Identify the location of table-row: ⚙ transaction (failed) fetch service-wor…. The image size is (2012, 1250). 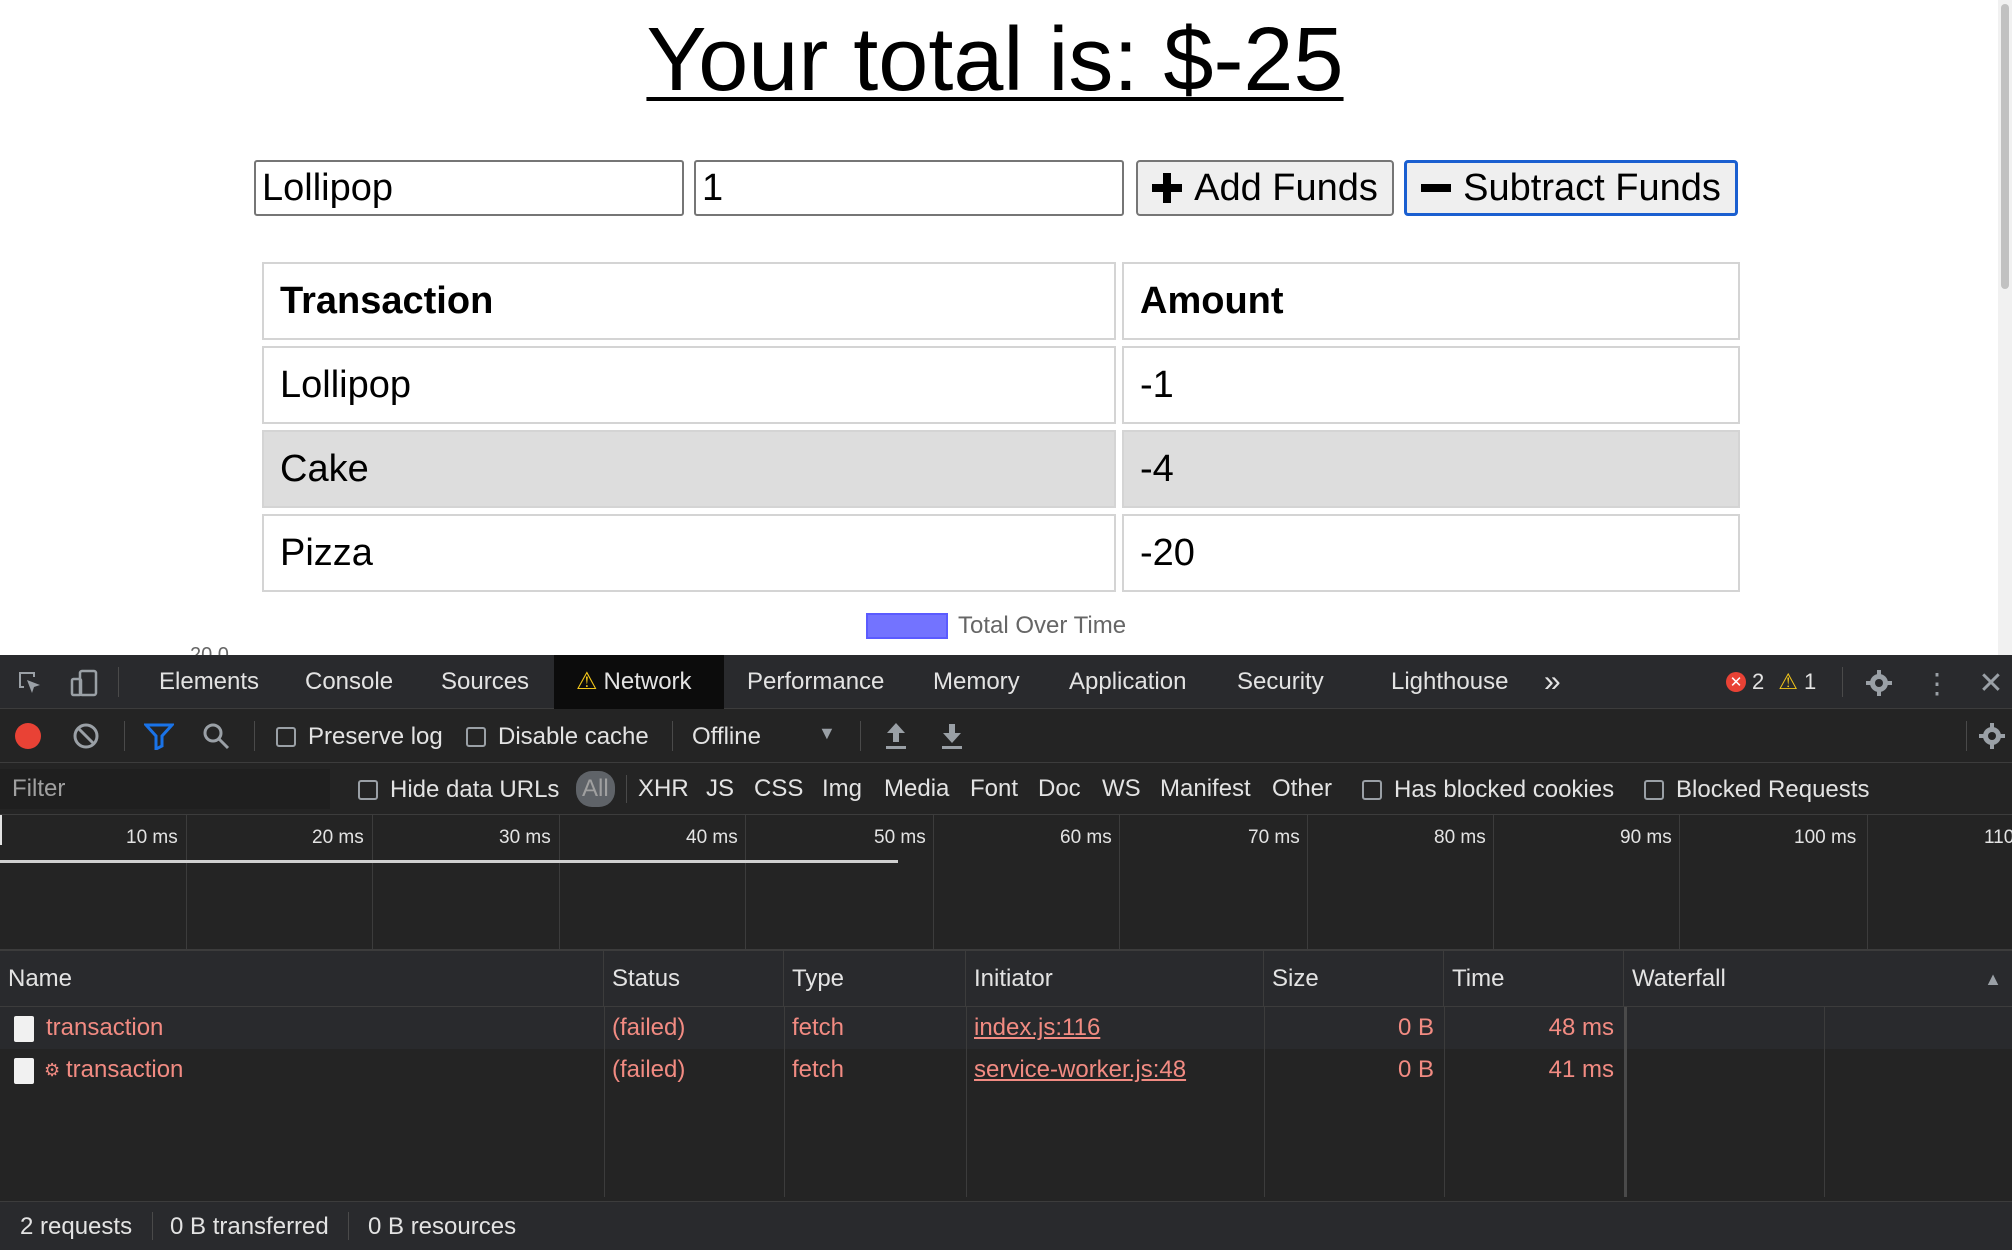
(812, 1070).